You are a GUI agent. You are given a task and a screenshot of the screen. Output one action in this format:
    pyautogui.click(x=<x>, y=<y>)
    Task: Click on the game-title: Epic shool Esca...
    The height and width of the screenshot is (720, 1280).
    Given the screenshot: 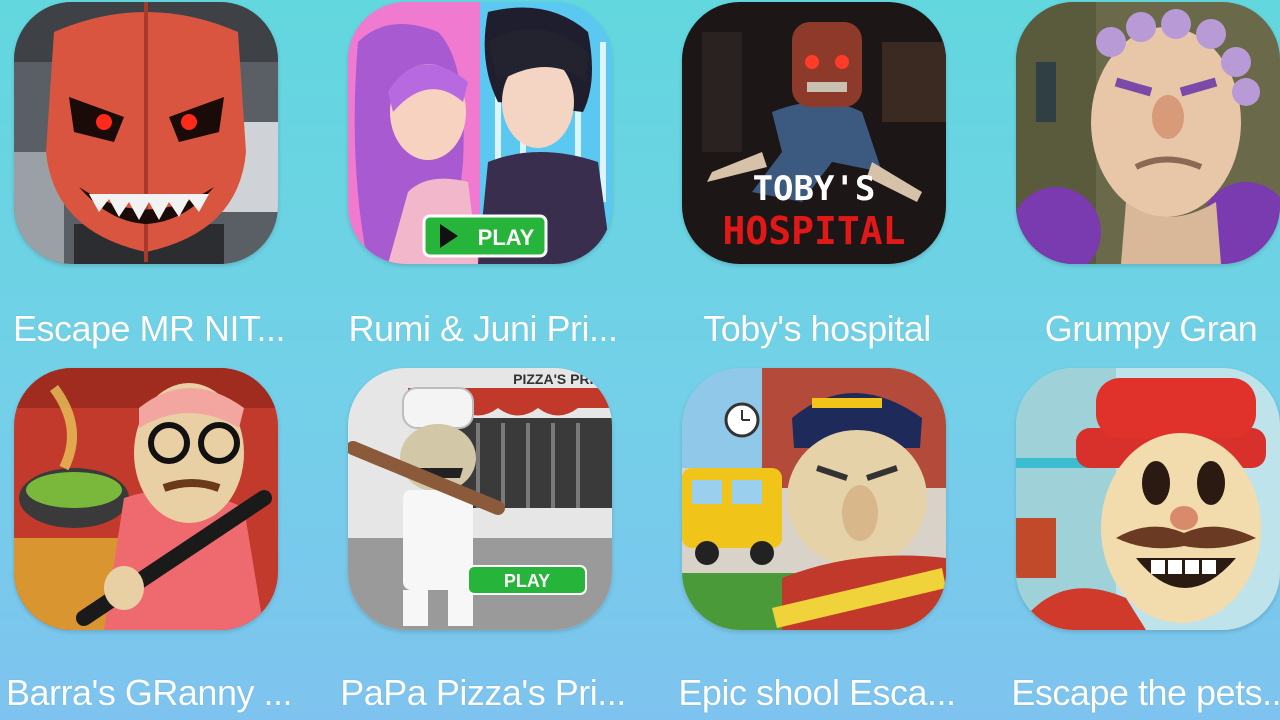 What is the action you would take?
    pyautogui.click(x=817, y=693)
    